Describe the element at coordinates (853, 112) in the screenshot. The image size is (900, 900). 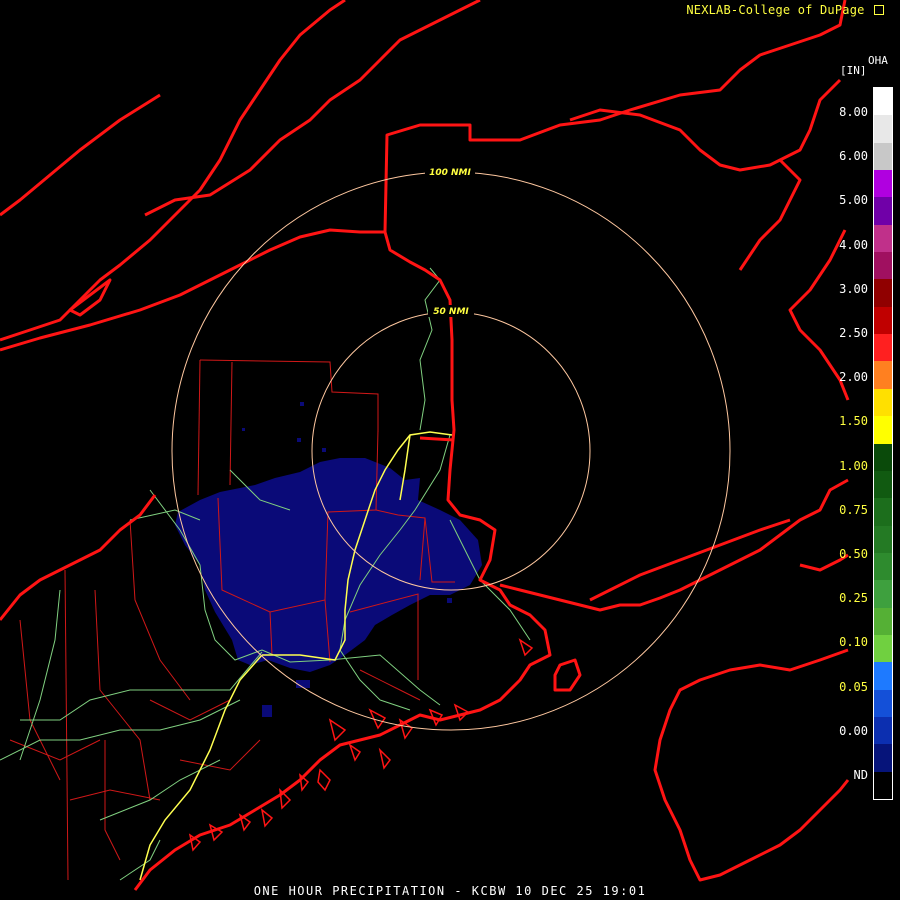
I see `legend-label: 8.00` at that location.